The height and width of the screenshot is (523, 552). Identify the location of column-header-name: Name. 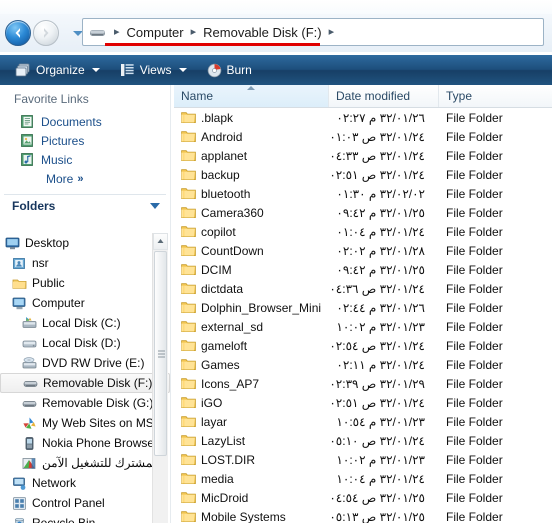
(251, 96).